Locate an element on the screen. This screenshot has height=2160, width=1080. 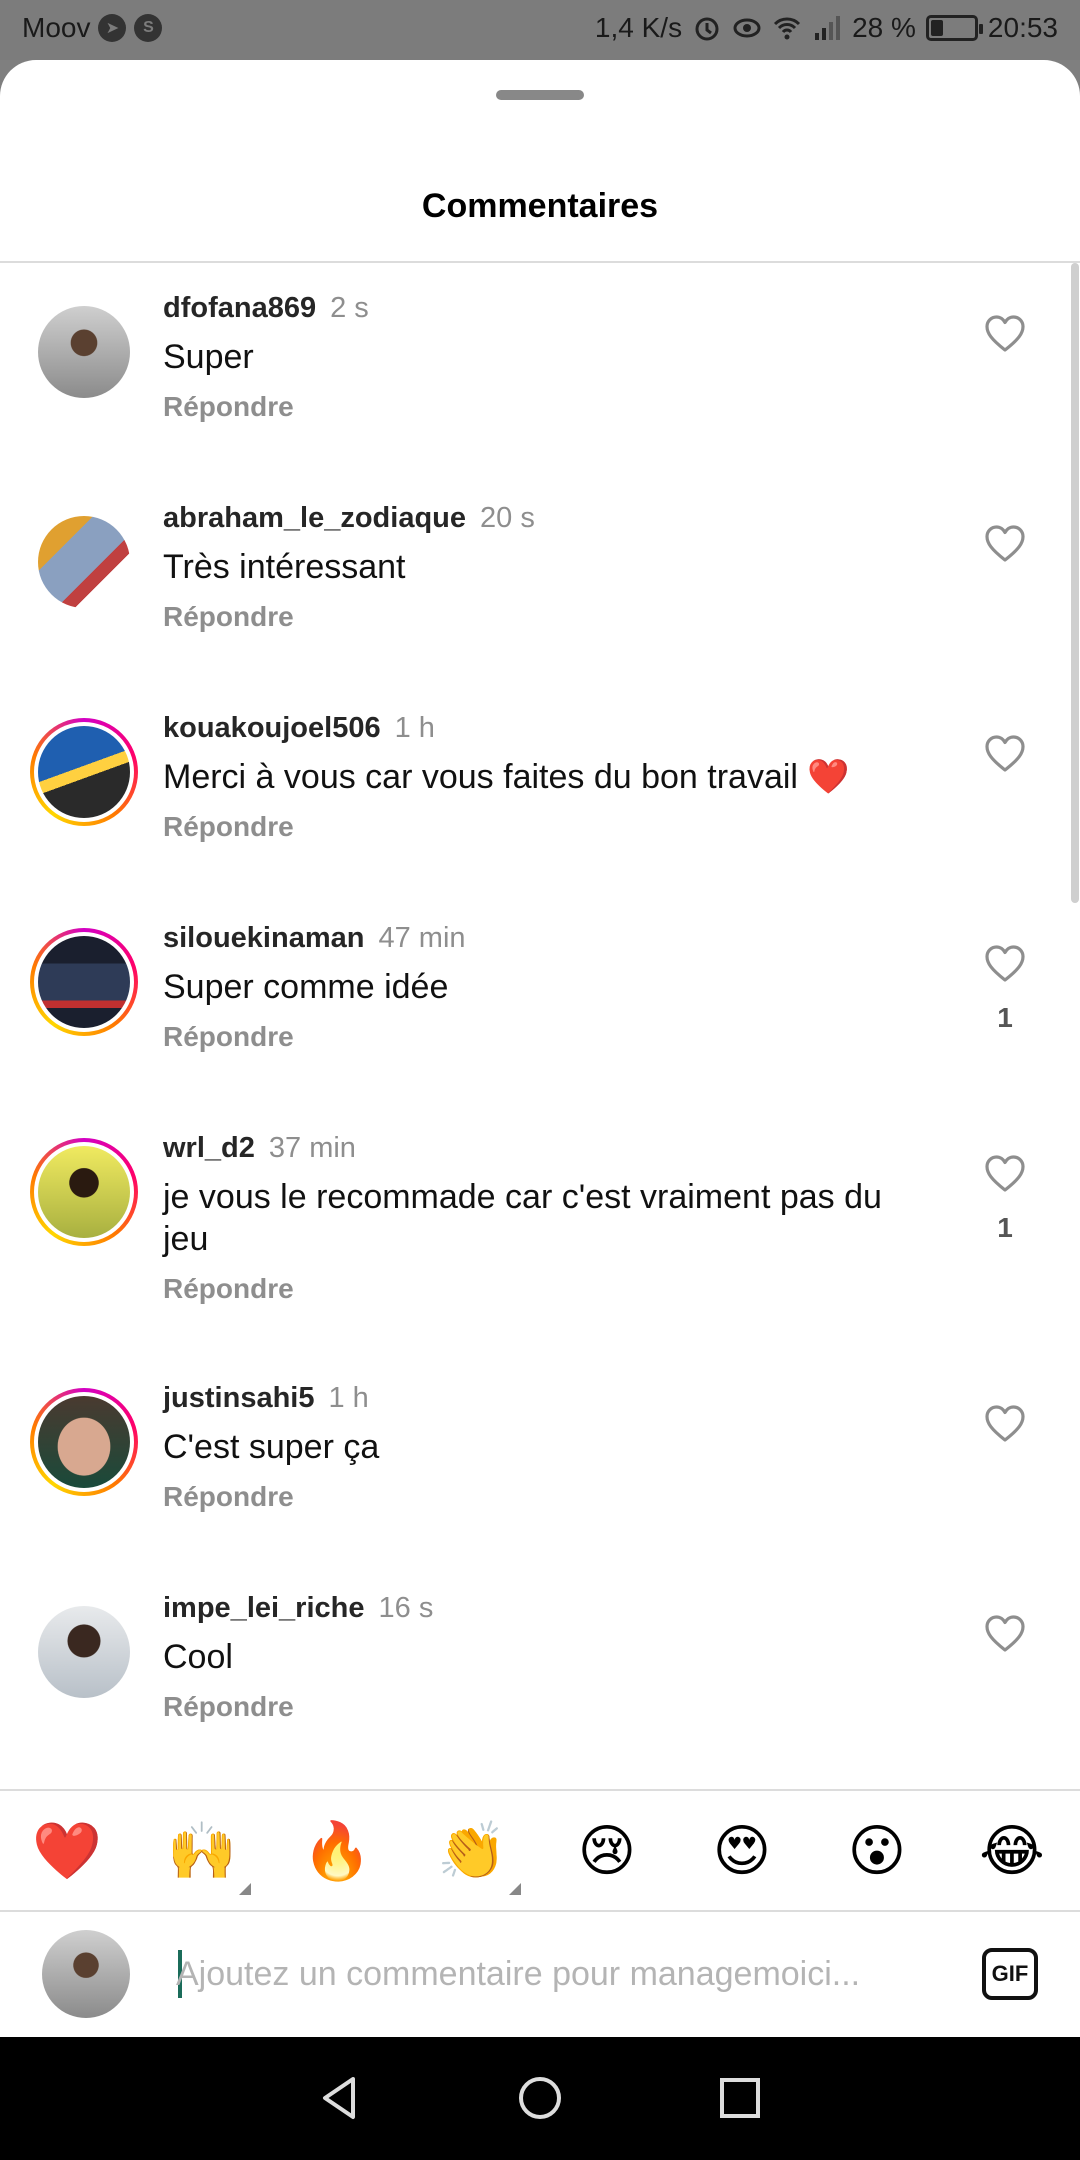
like-count: 1 is located at coordinates (1005, 1227).